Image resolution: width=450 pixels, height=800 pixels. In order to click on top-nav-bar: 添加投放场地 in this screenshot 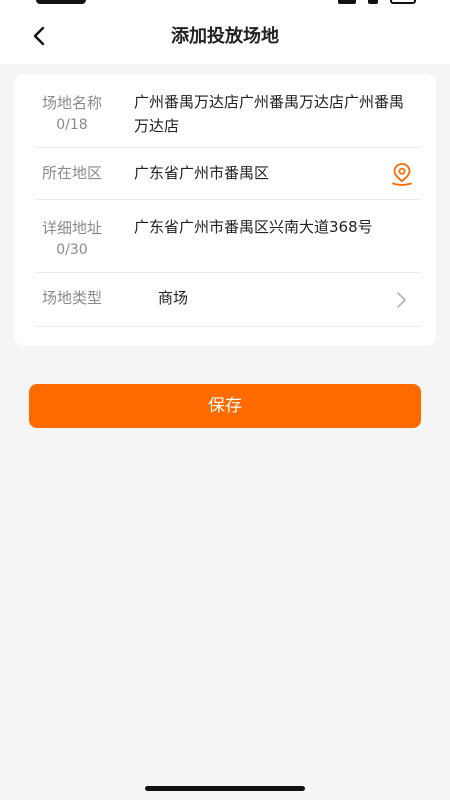, I will do `click(225, 37)`.